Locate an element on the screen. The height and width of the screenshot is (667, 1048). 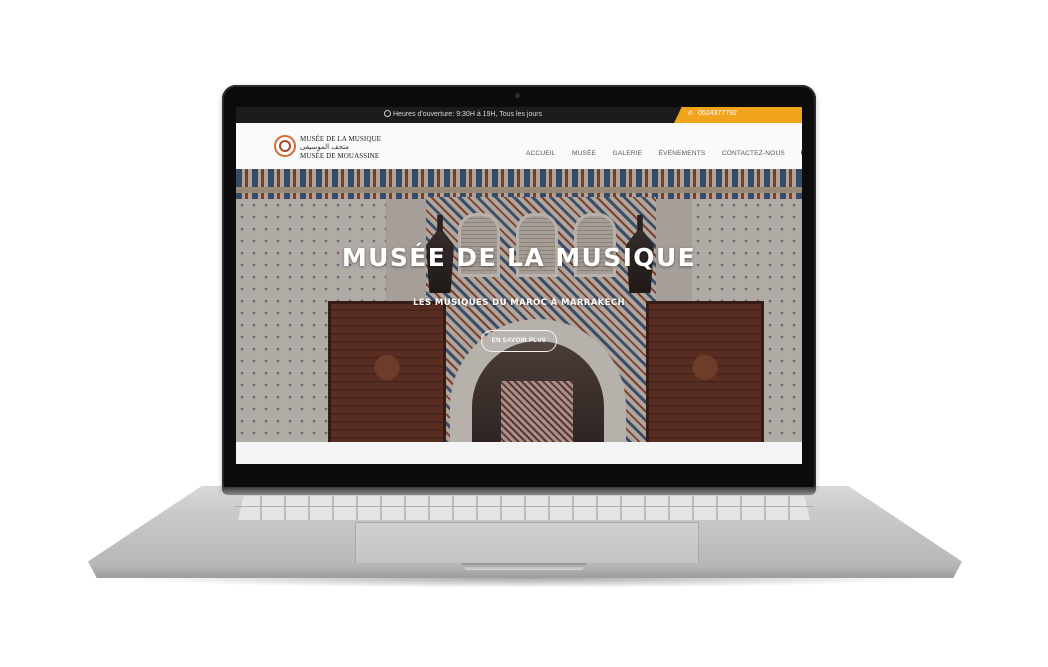
logo-line-arabic: متحف الموسيقى is located at coordinates (324, 147).